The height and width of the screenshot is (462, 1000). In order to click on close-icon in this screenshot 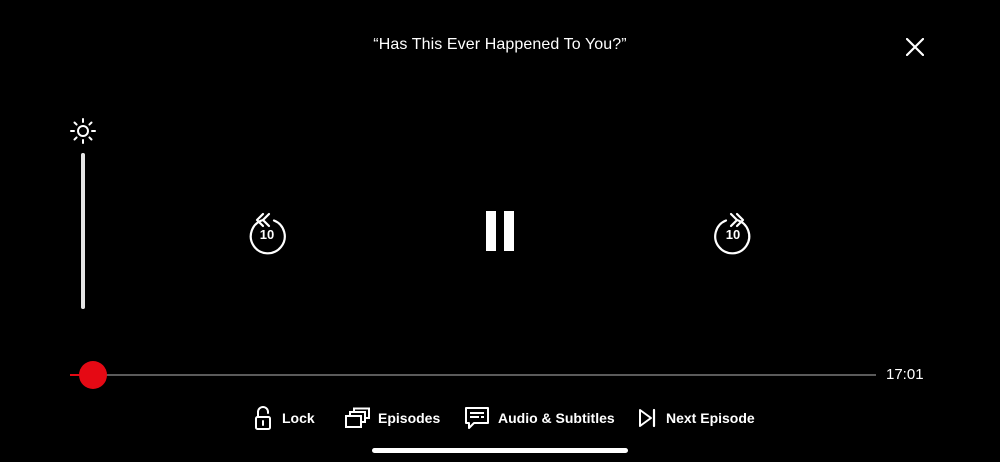, I will do `click(915, 47)`.